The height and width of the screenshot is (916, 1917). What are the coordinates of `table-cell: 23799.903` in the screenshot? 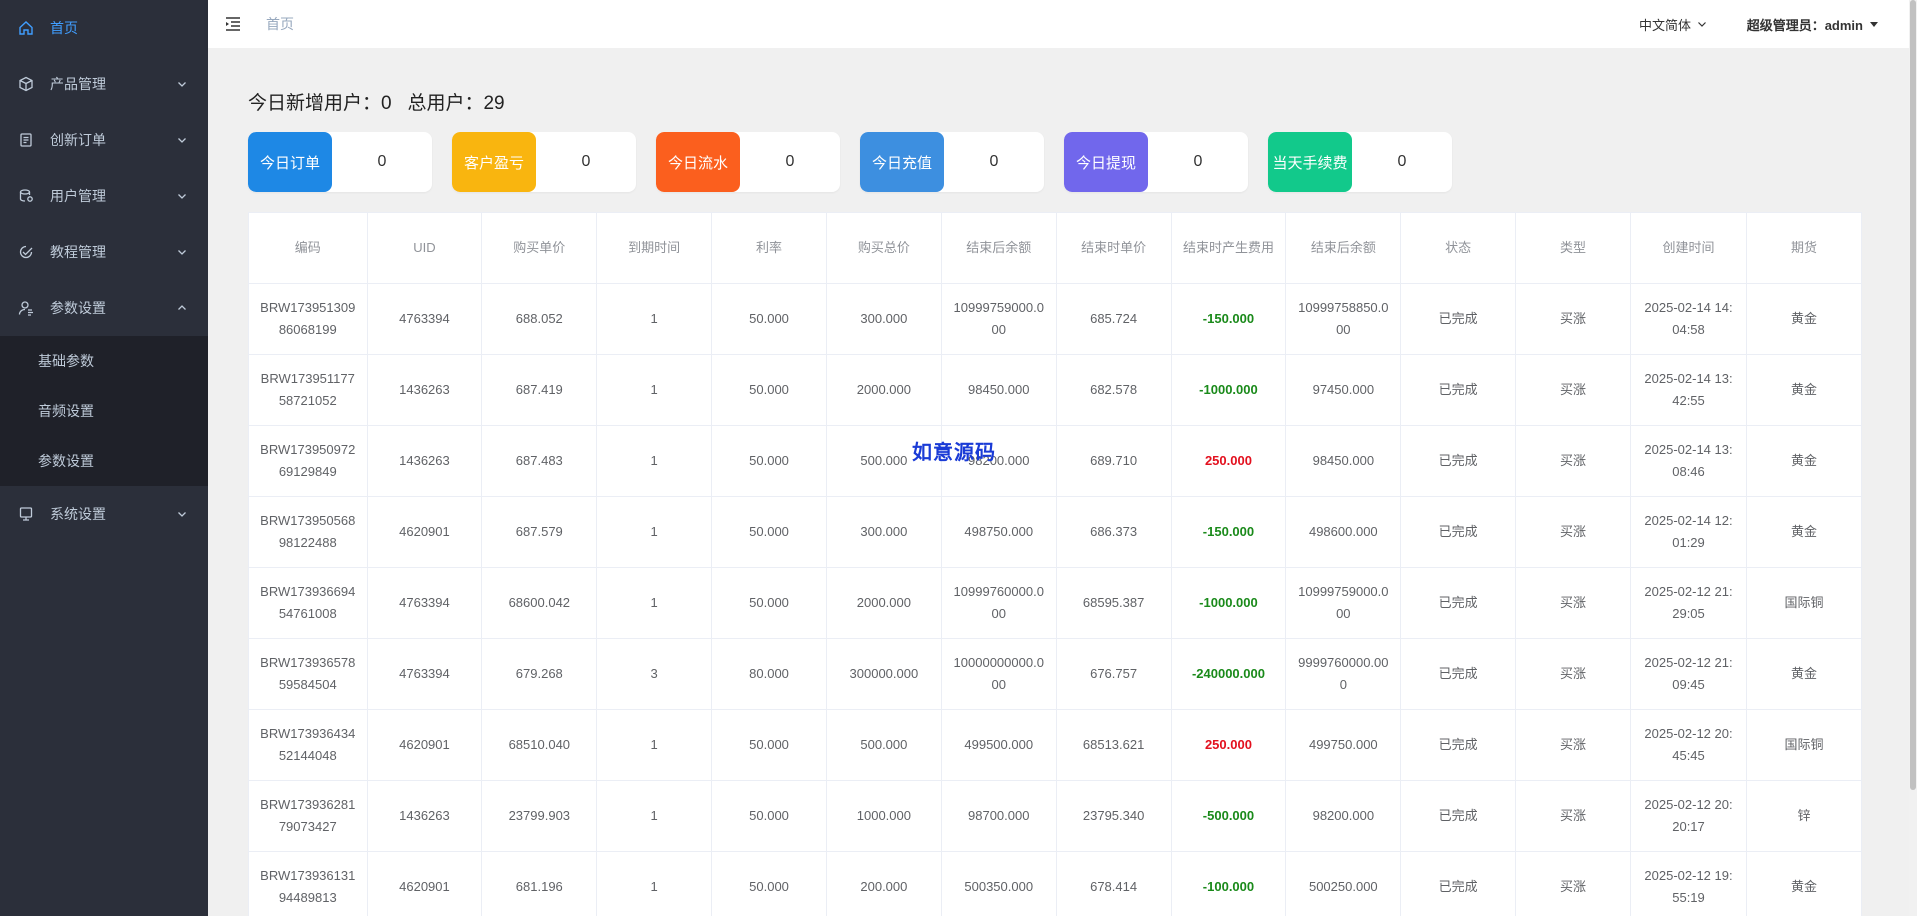 It's located at (539, 816).